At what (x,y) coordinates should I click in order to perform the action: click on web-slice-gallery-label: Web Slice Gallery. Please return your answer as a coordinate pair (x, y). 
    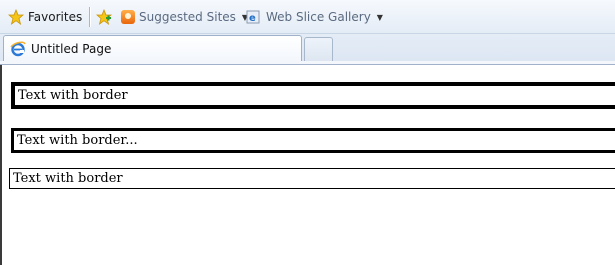
    Looking at the image, I should click on (318, 17).